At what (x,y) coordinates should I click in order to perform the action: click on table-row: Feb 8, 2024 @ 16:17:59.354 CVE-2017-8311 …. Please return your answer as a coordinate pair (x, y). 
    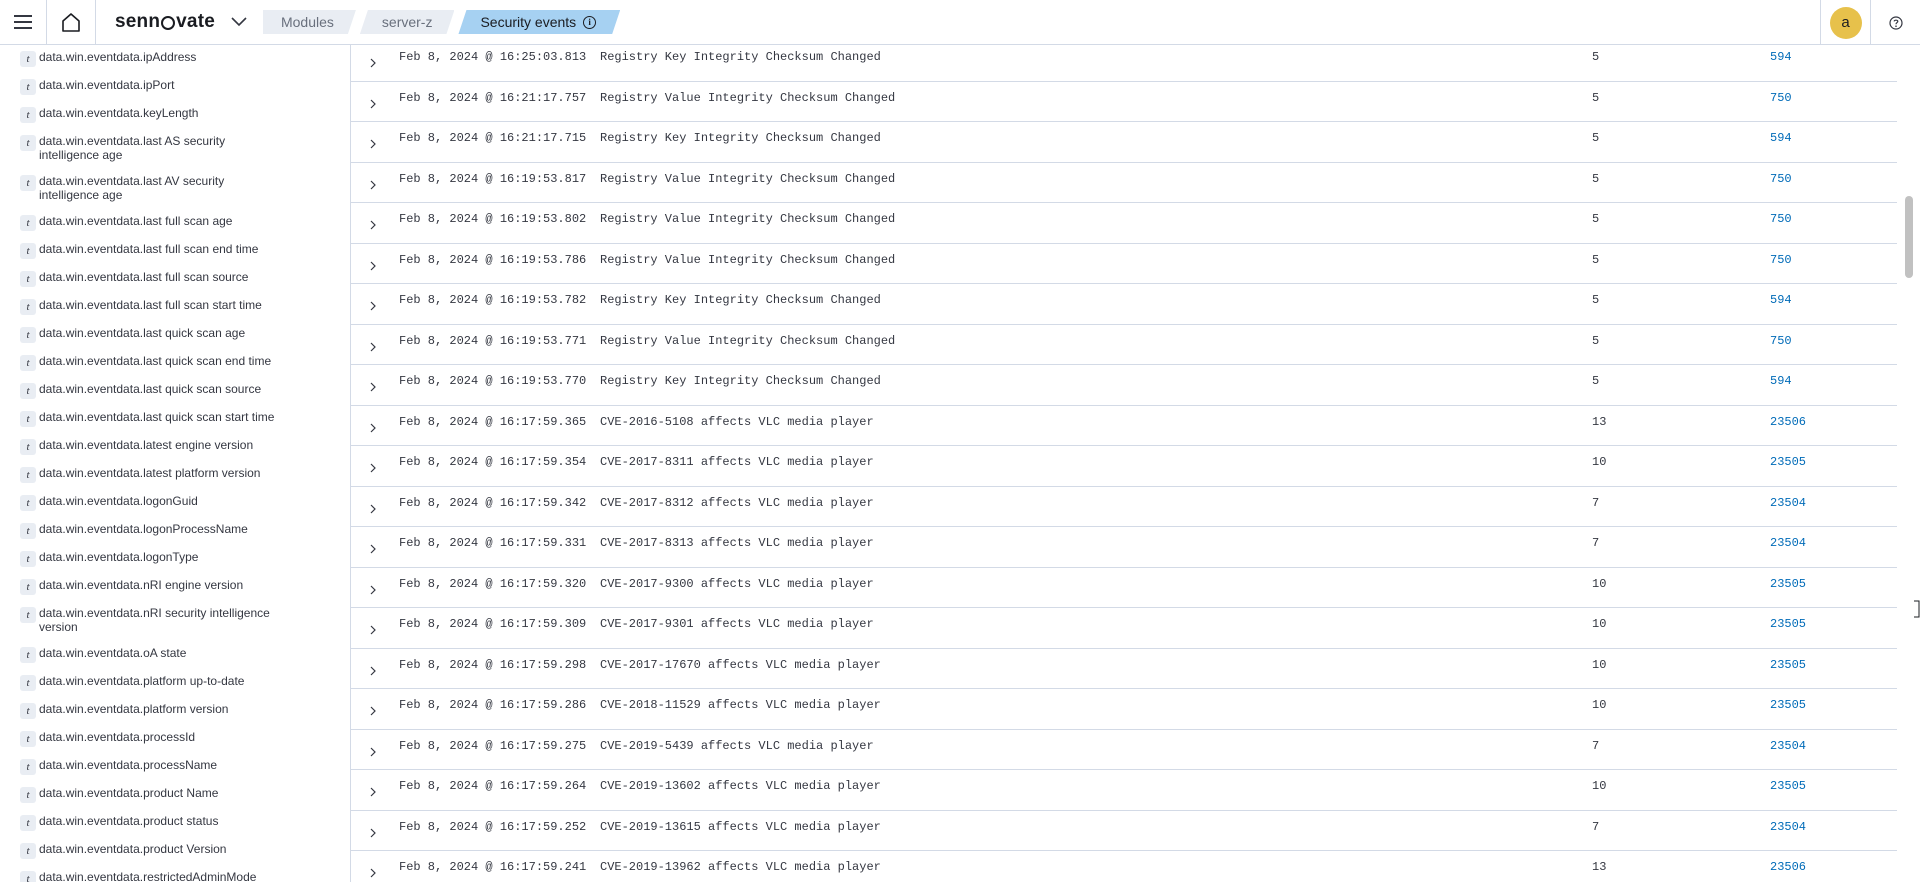
    Looking at the image, I should click on (1124, 466).